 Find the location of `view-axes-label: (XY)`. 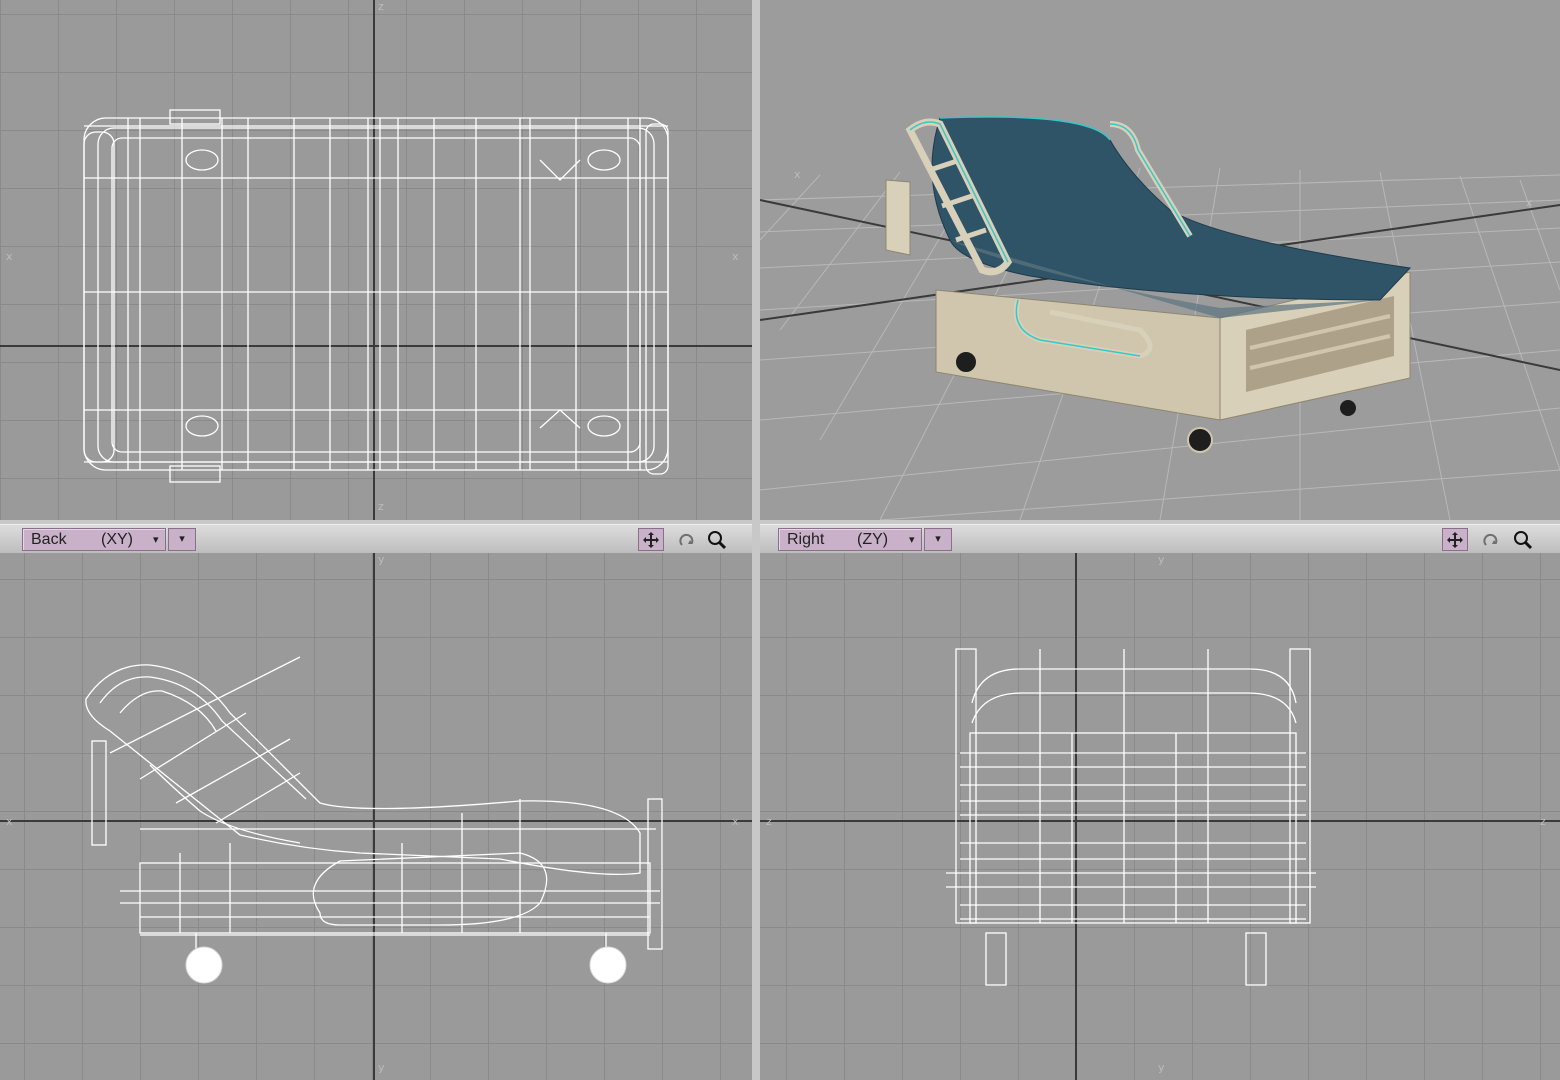

view-axes-label: (XY) is located at coordinates (117, 539).